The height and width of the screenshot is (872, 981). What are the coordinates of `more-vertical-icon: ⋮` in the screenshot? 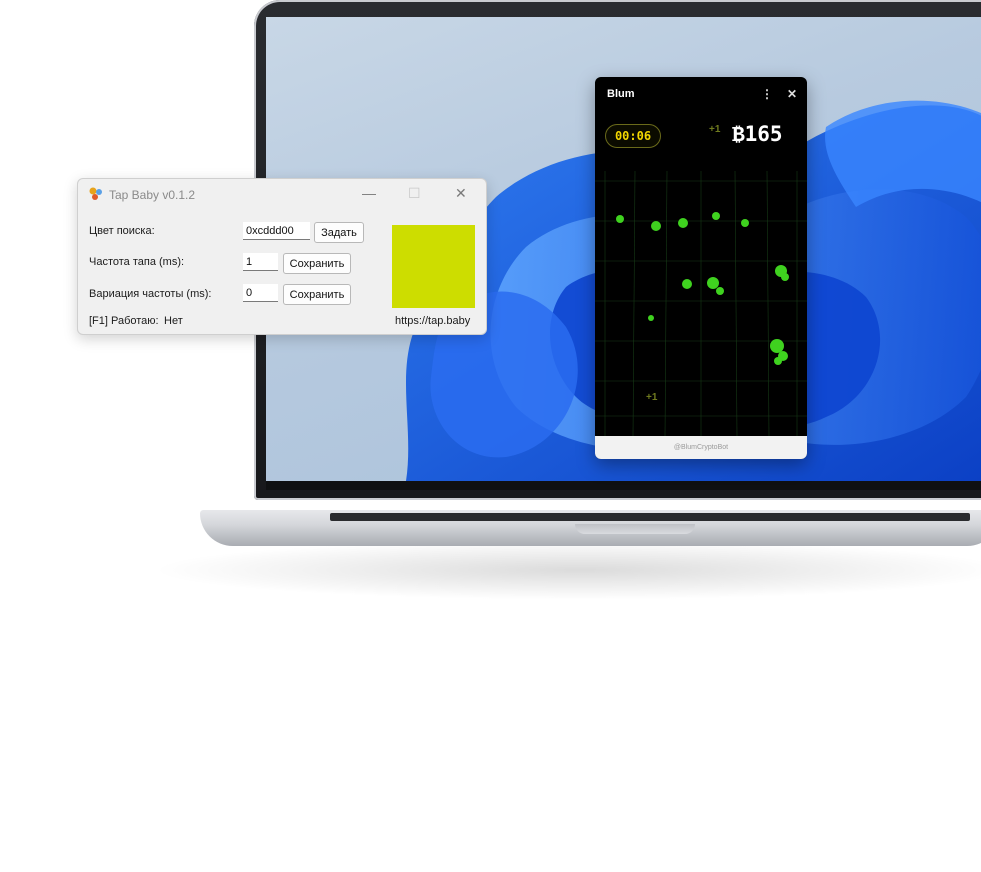 It's located at (767, 94).